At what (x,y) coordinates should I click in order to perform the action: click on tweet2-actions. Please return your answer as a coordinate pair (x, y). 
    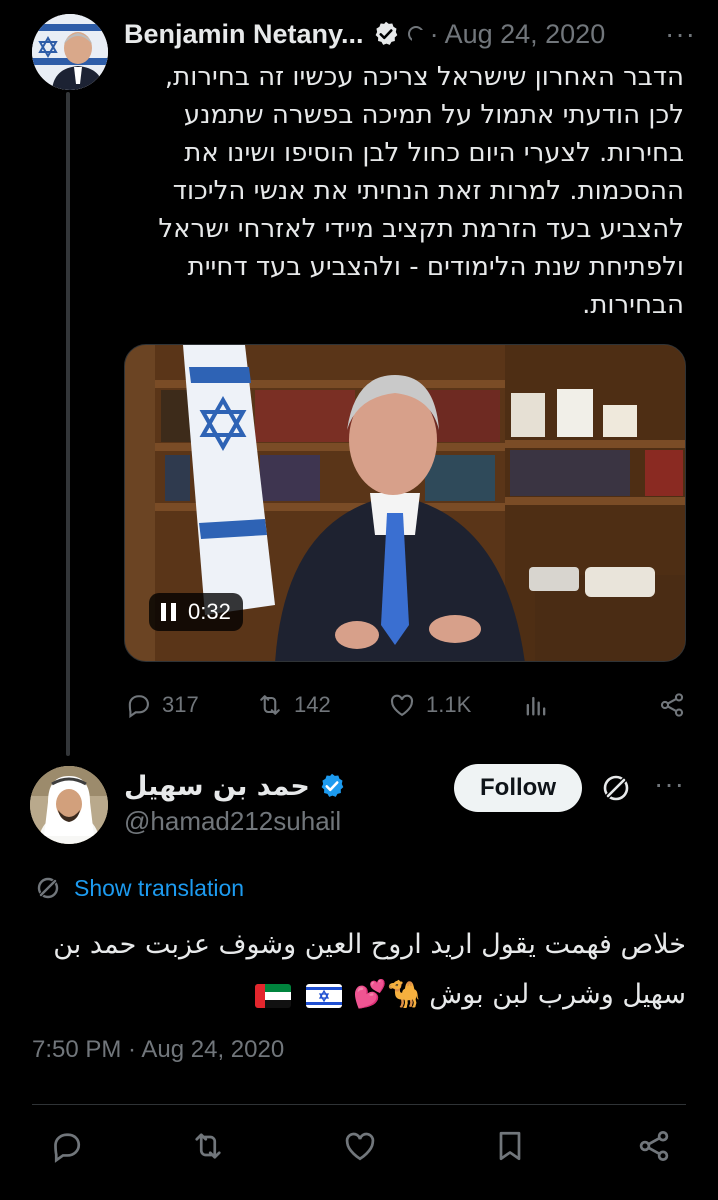
    Looking at the image, I should click on (359, 1150).